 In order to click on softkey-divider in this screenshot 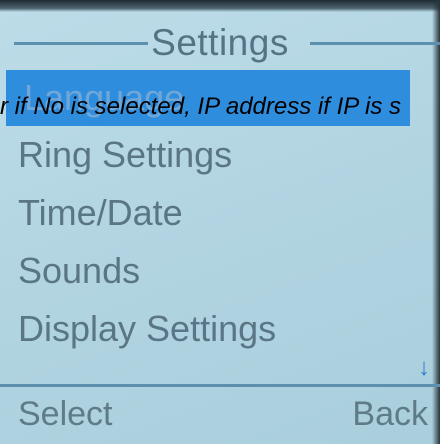, I will do `click(220, 385)`.